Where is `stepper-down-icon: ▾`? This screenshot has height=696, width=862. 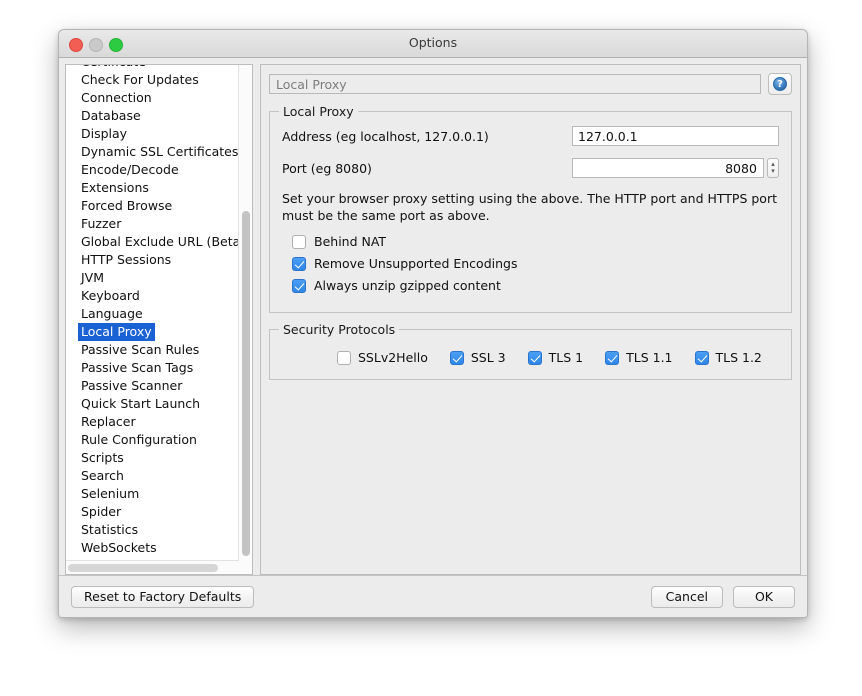 stepper-down-icon: ▾ is located at coordinates (773, 171).